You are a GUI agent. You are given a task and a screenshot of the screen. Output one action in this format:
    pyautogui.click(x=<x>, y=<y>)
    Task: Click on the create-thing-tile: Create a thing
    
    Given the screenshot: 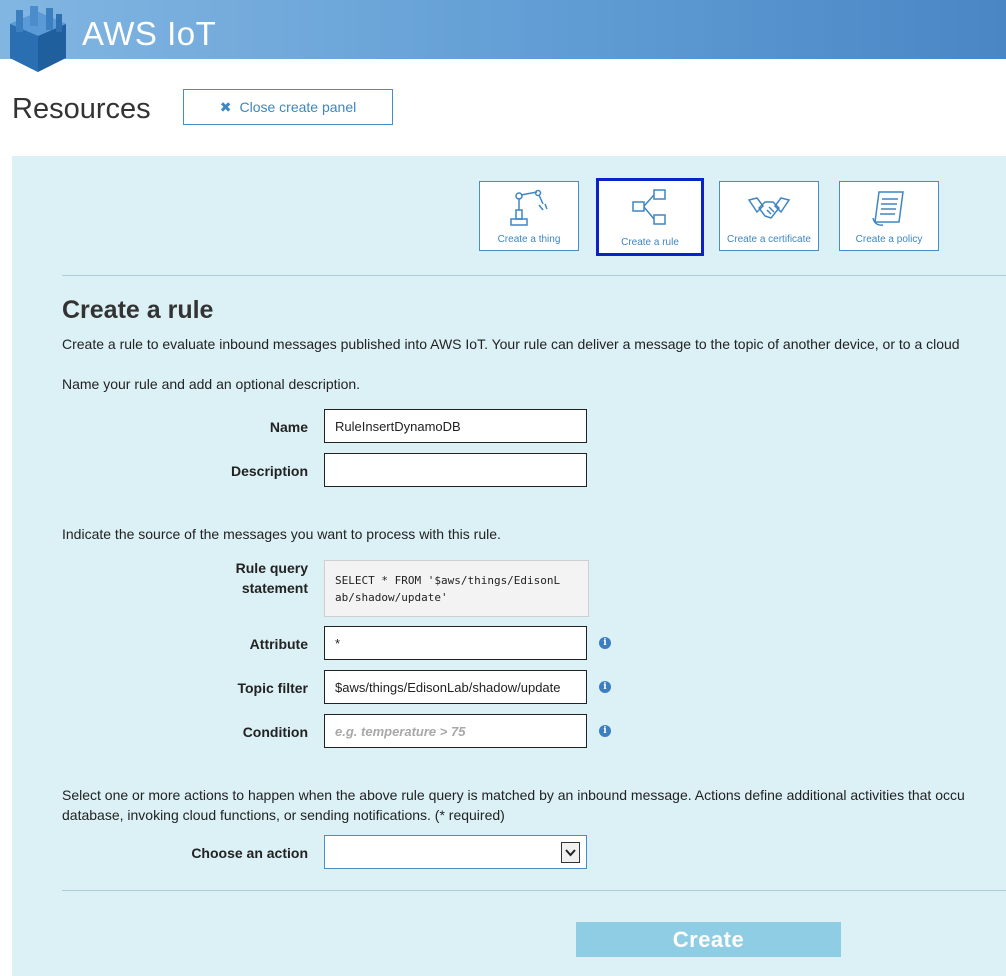 What is the action you would take?
    pyautogui.click(x=529, y=216)
    